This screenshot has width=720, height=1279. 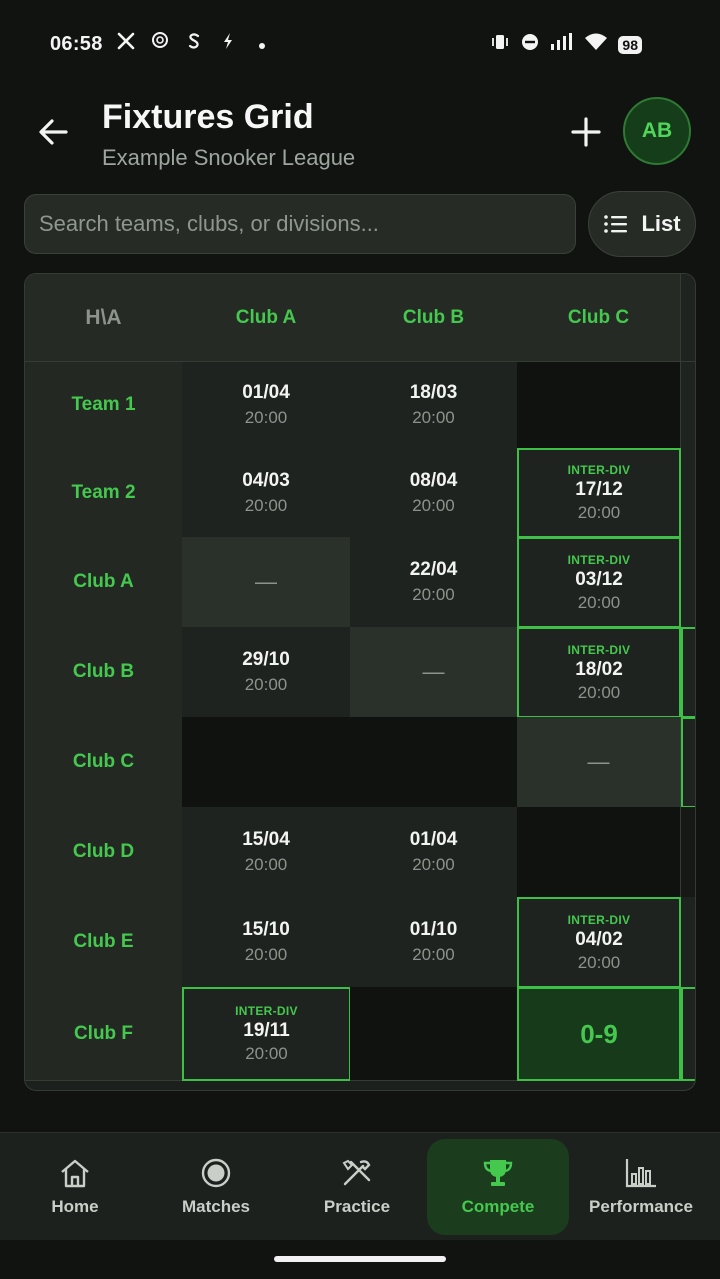 I want to click on fixture-cell-inter-div: INTER-DIV 17/12 20:00, so click(x=599, y=493).